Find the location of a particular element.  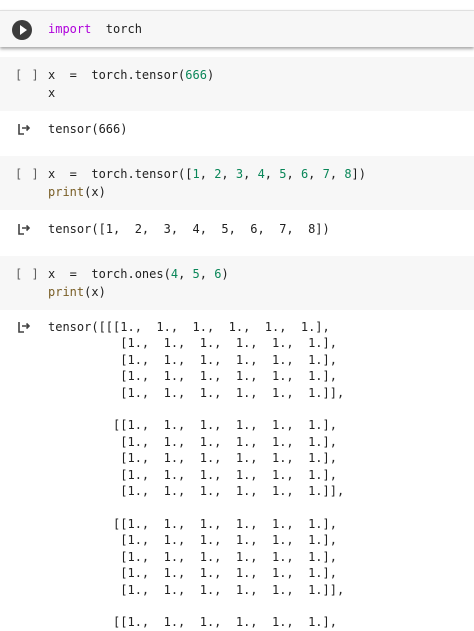

code-line: x is located at coordinates (51, 93).